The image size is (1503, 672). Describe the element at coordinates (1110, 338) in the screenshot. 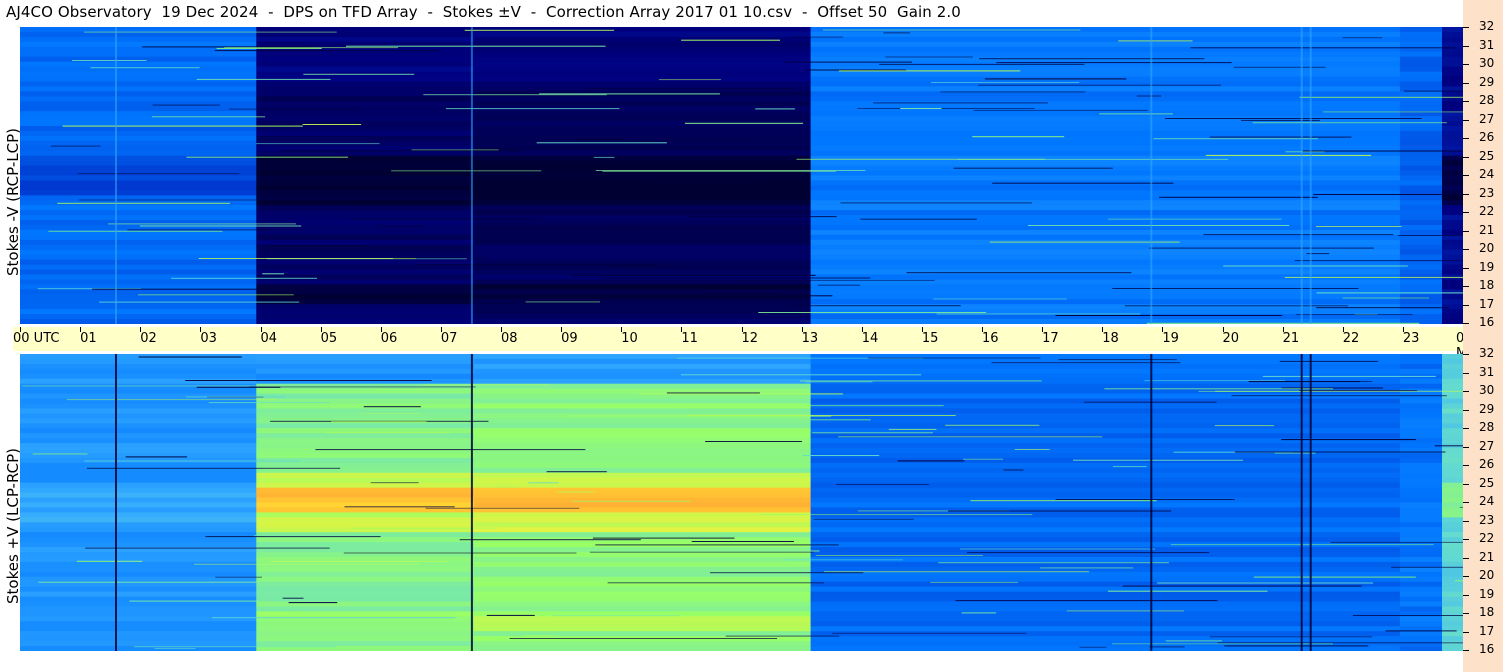

I see `time-tick-label: 18` at that location.